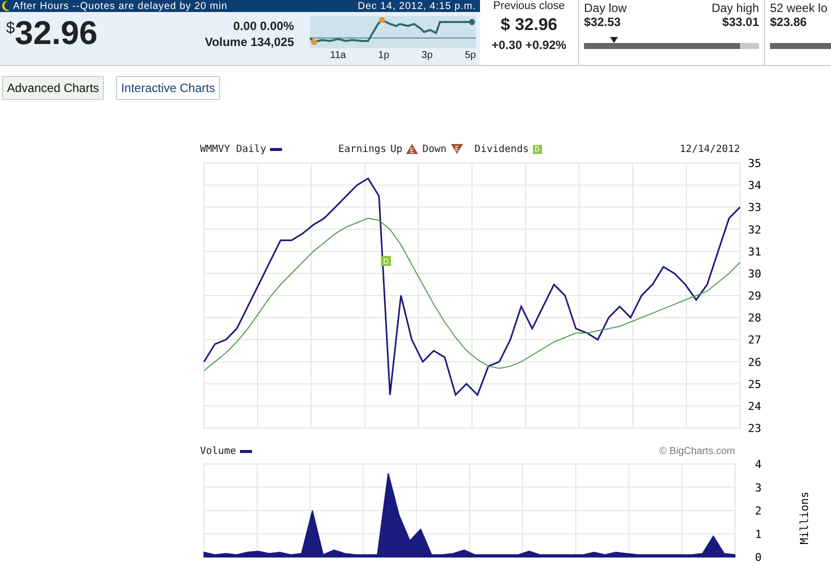 This screenshot has height=571, width=831. I want to click on axis-tick-label: 30, so click(755, 273).